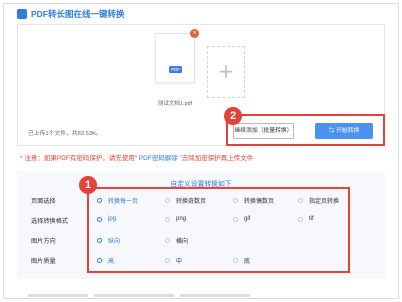 Image resolution: width=402 pixels, height=302 pixels. What do you see at coordinates (78, 14) in the screenshot?
I see `page-title: PDF转长图在线一键转换` at bounding box center [78, 14].